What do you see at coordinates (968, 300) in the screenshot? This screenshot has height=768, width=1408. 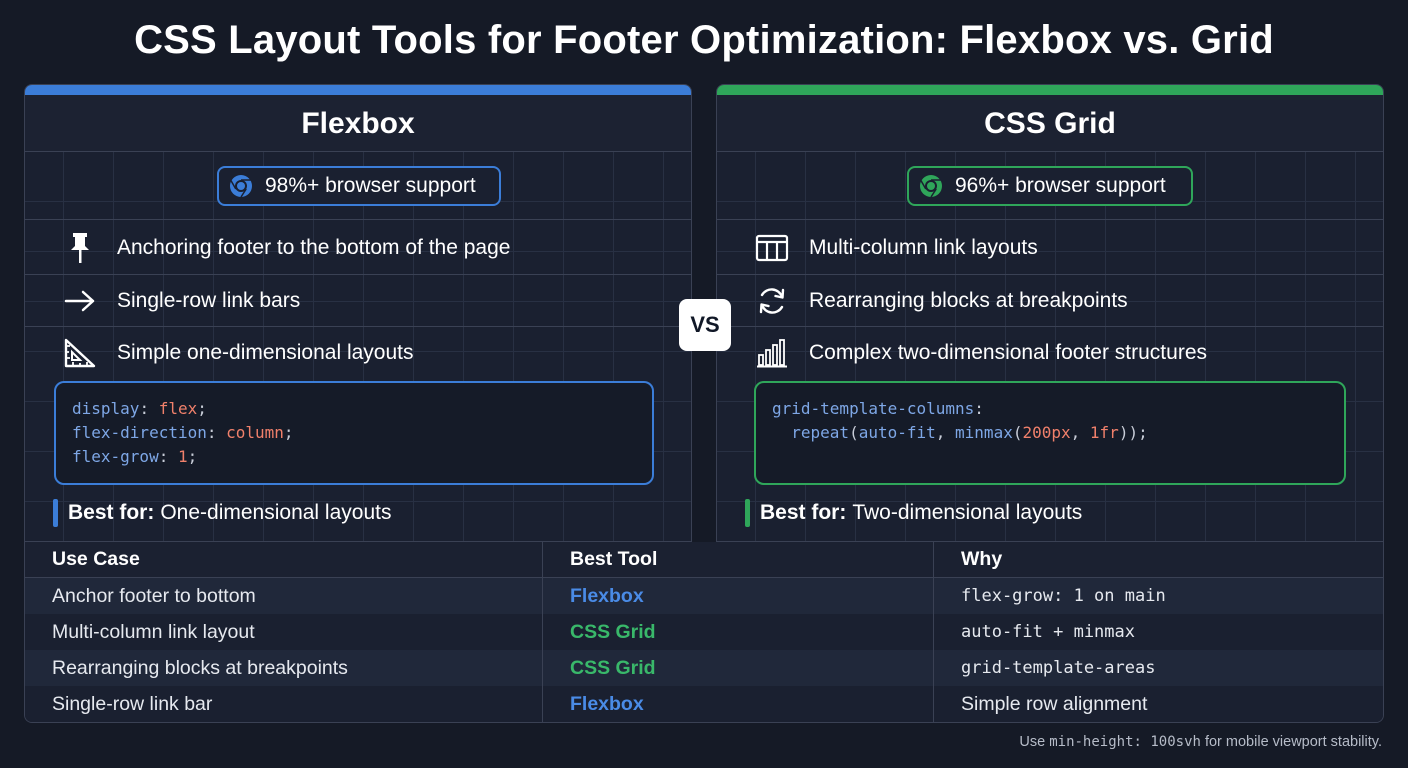 I see `grid-feature-text: Rearranging blocks at breakpoints` at bounding box center [968, 300].